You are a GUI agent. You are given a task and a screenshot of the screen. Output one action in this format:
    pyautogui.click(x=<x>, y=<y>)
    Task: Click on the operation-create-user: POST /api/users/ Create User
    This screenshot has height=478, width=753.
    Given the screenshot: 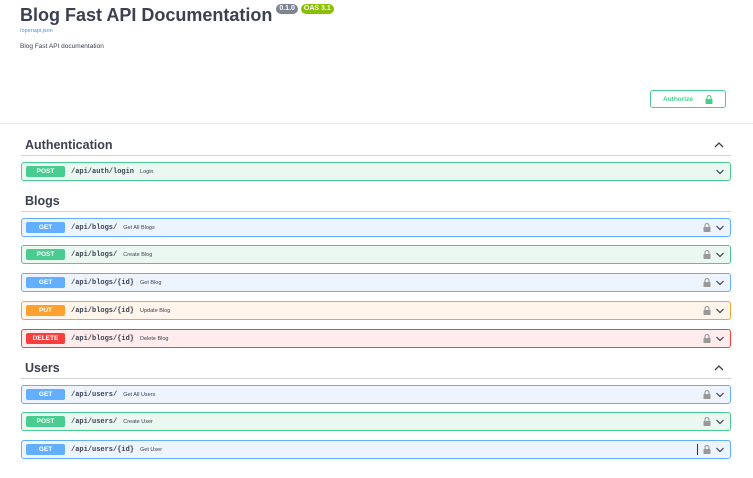 What is the action you would take?
    pyautogui.click(x=376, y=421)
    